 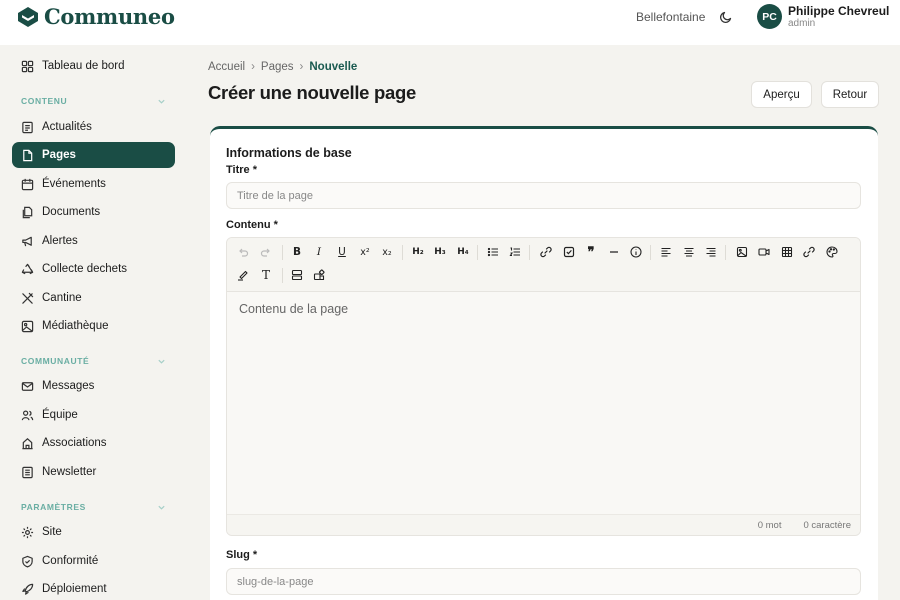 What do you see at coordinates (614, 252) in the screenshot?
I see `horizontal-rule-icon` at bounding box center [614, 252].